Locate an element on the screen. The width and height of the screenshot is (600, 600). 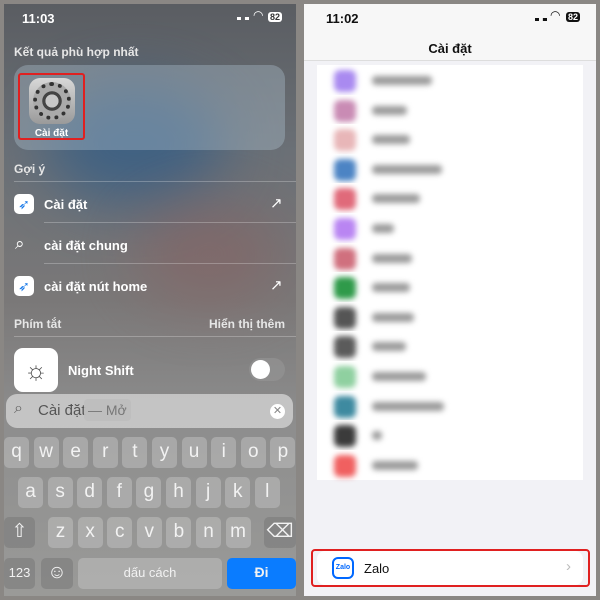
key-v: v is located at coordinates (149, 532).